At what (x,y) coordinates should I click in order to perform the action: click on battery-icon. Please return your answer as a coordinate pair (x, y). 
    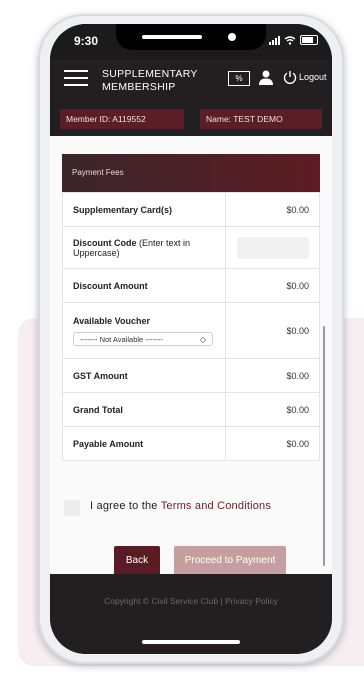
    Looking at the image, I should click on (309, 40).